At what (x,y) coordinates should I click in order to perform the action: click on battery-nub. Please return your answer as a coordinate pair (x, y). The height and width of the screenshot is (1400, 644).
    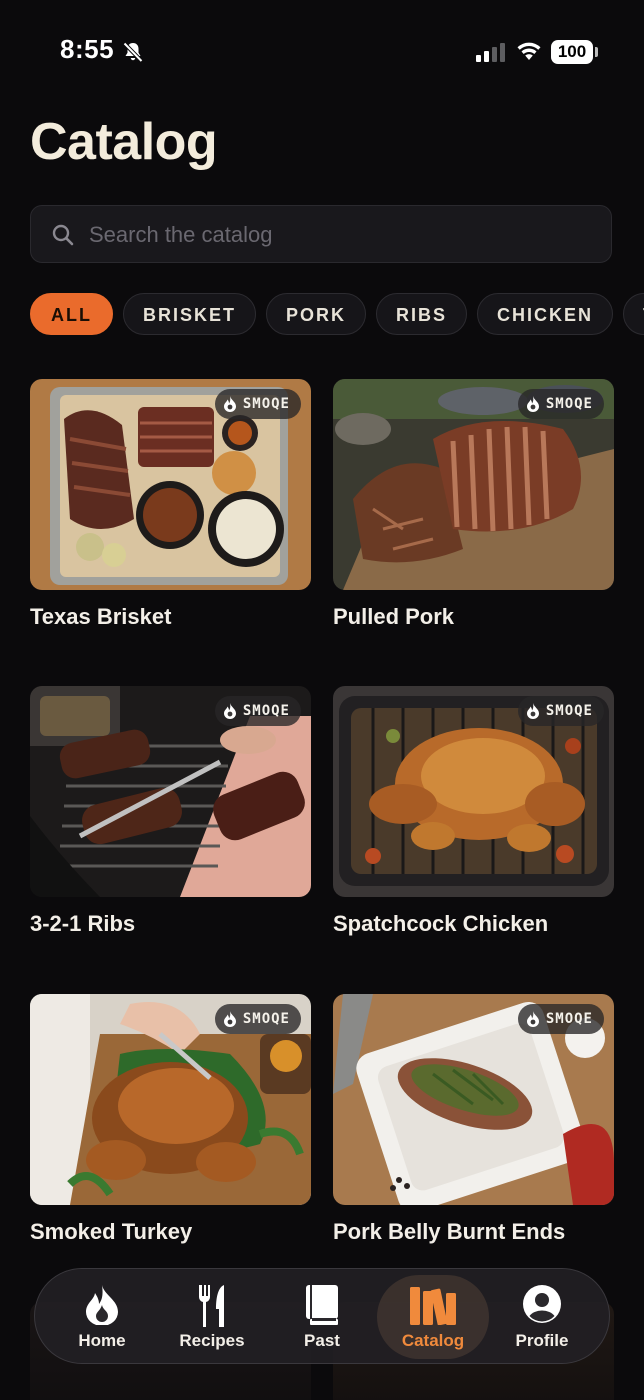
    Looking at the image, I should click on (596, 52).